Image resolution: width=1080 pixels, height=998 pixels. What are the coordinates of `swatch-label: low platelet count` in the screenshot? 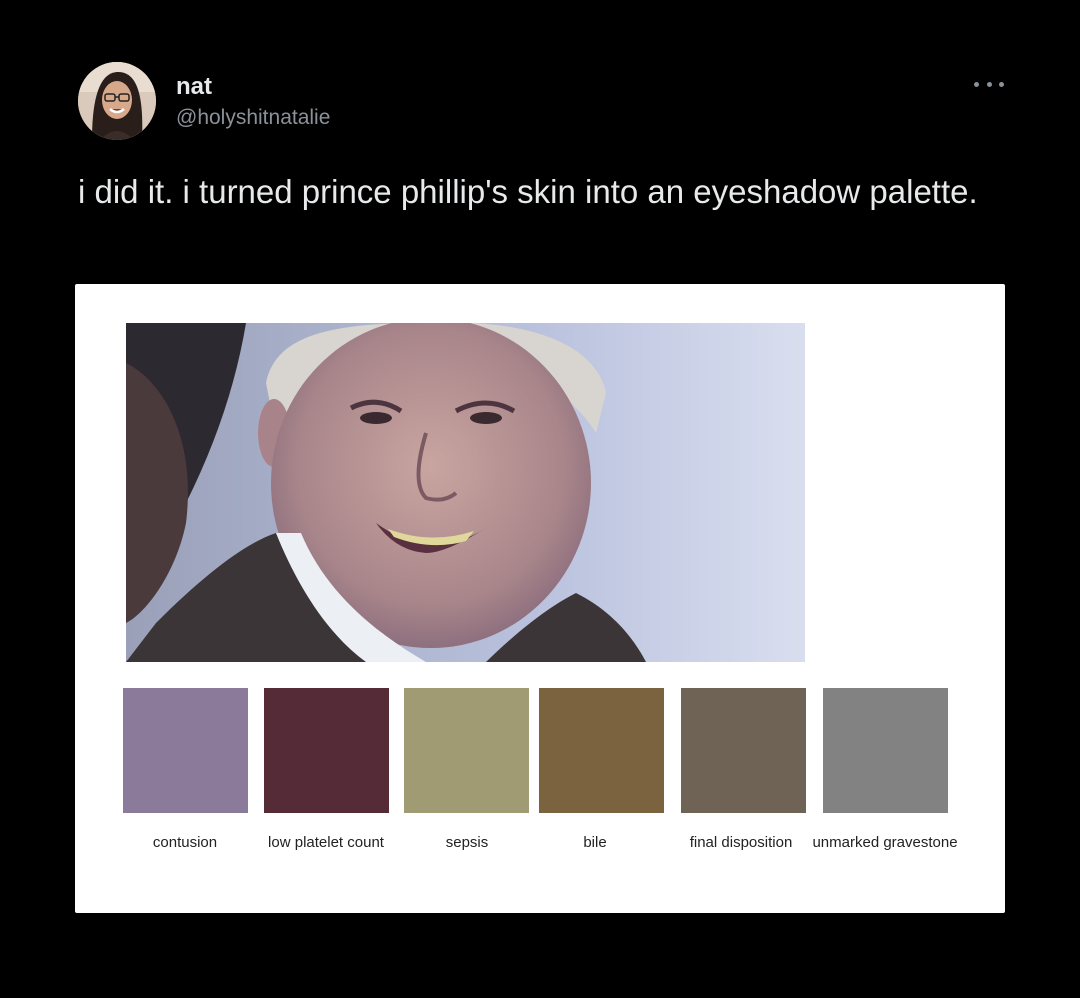 It's located at (326, 842).